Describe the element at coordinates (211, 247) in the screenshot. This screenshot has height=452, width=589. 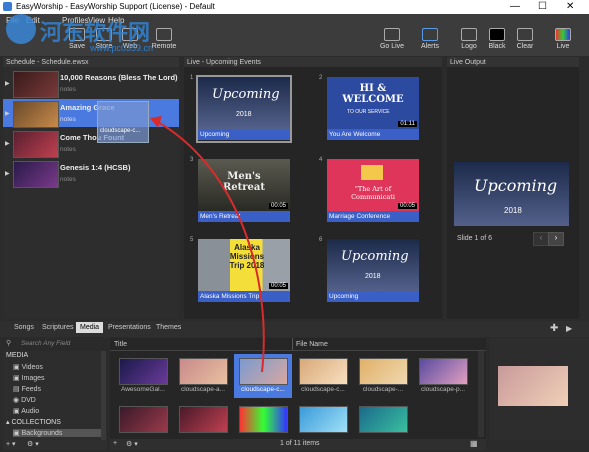
I see `drag-arrow-path` at that location.